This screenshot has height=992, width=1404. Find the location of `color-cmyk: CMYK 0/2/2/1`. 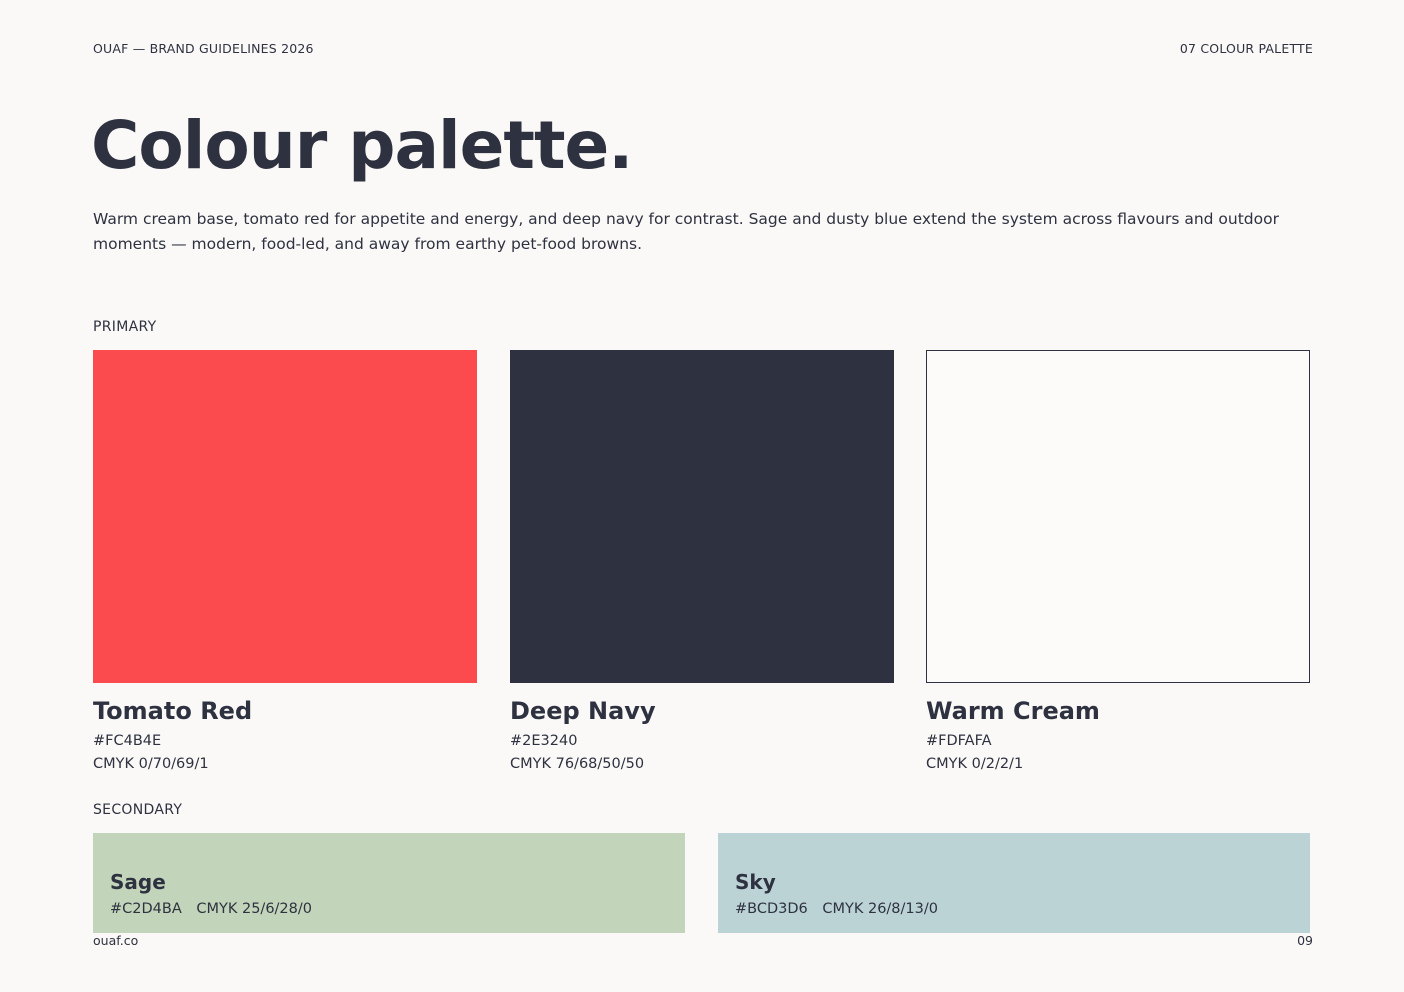

color-cmyk: CMYK 0/2/2/1 is located at coordinates (975, 764).